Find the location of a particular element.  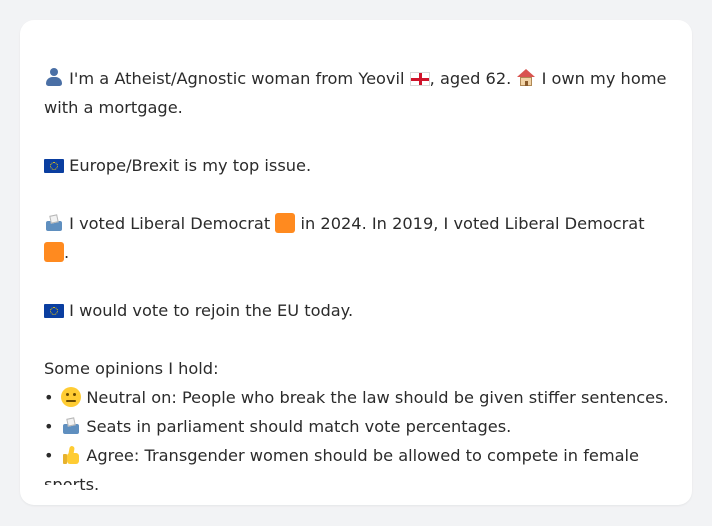

top-issue-text: Europe/Brexit is my top issue. is located at coordinates (190, 165).